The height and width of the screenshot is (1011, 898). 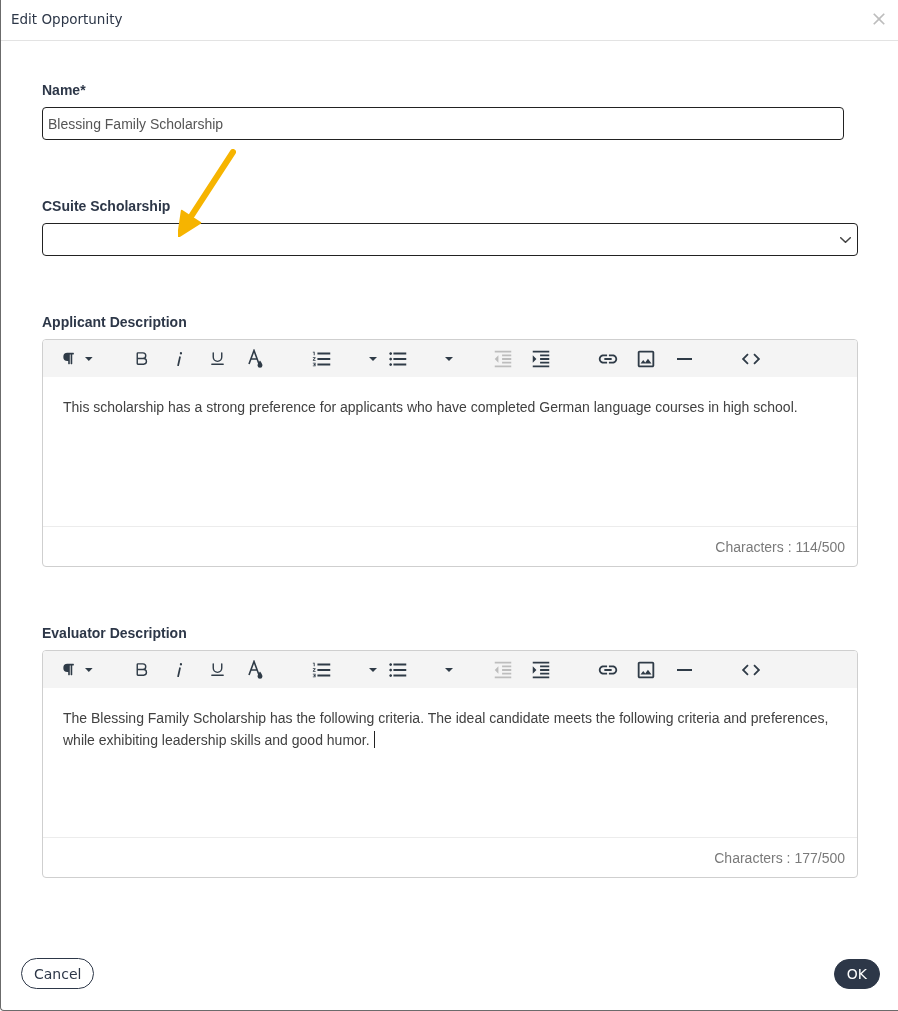 I want to click on chevron-down-icon, so click(x=845, y=239).